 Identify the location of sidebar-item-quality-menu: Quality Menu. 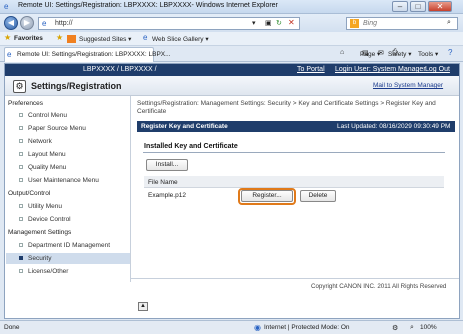
(42, 167).